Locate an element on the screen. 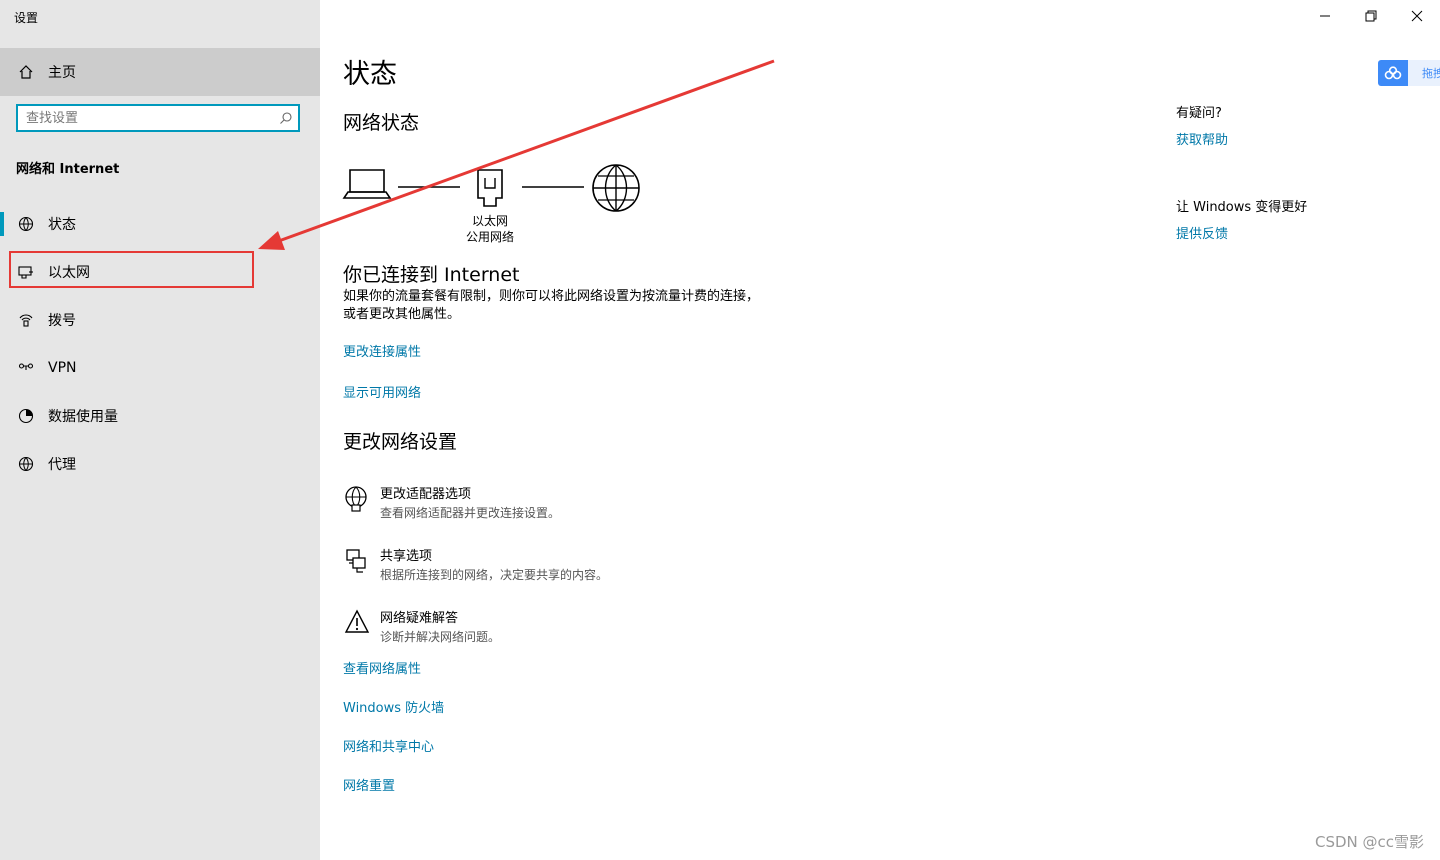 The image size is (1440, 860). close-icon is located at coordinates (1417, 16).